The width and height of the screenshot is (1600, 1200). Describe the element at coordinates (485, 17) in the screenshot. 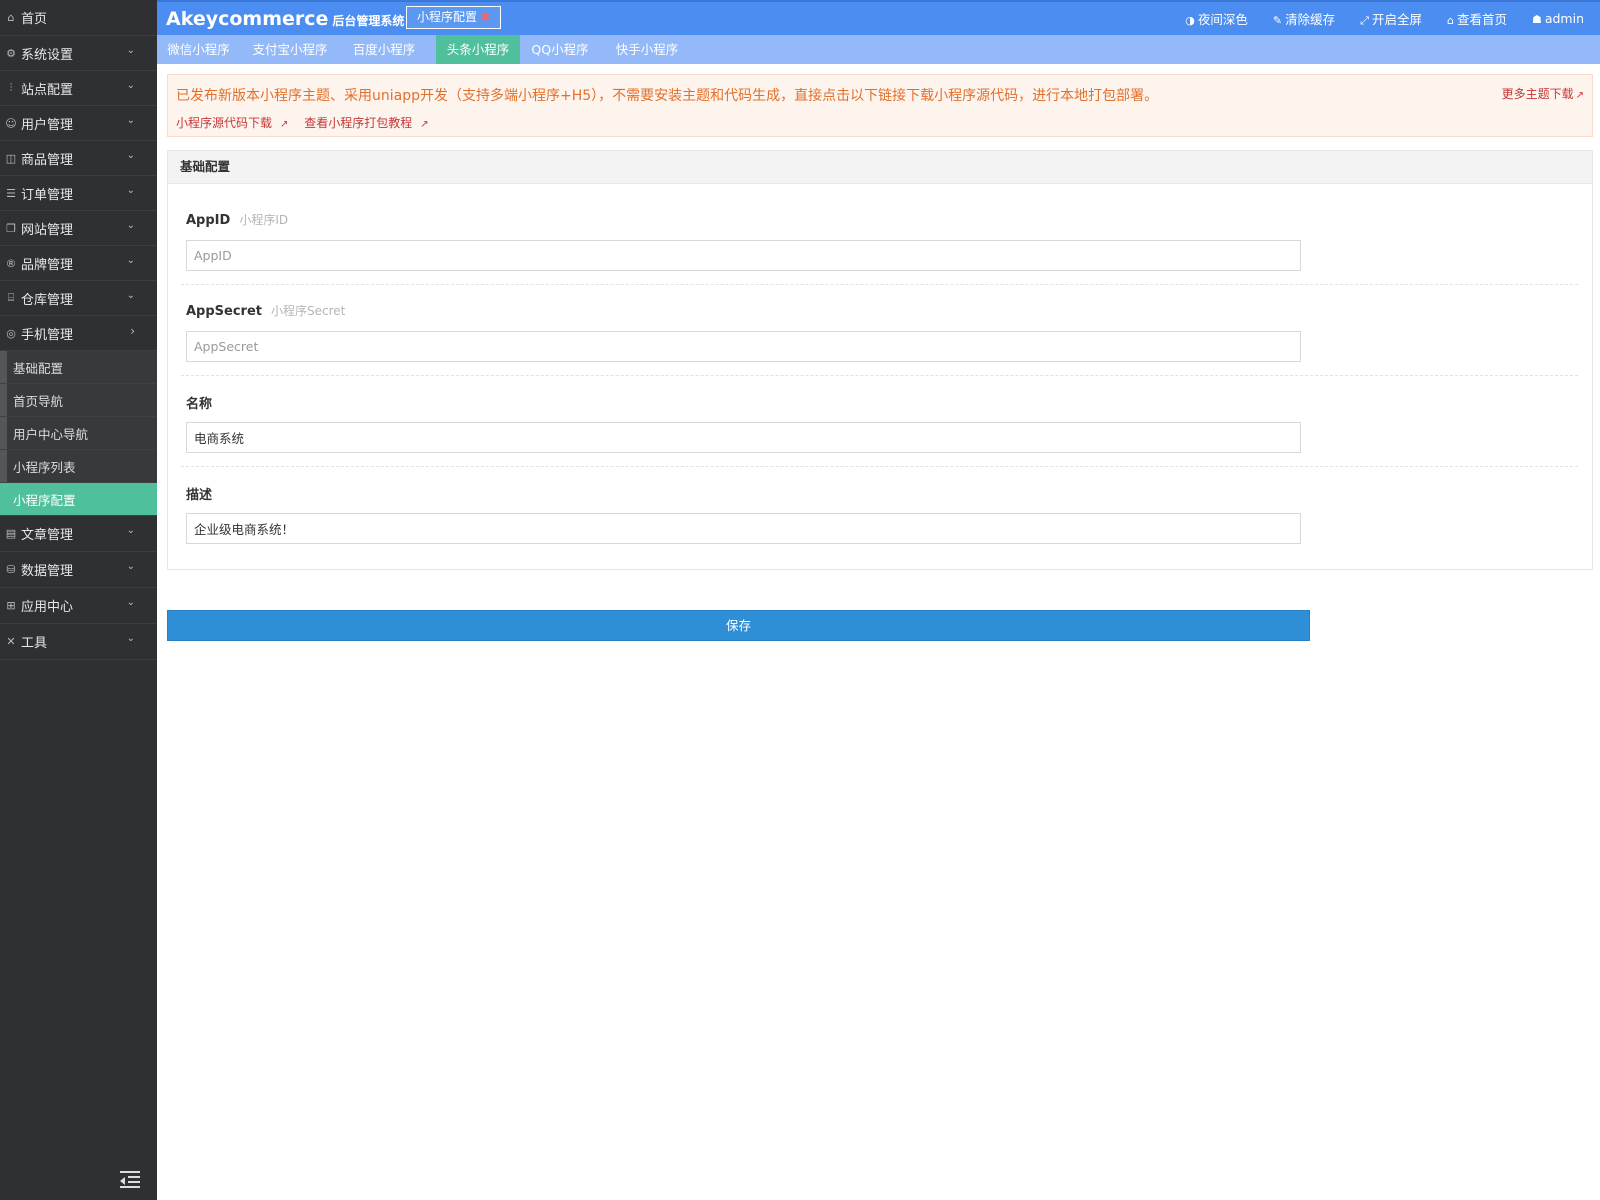

I see `close-icon: ✖` at that location.